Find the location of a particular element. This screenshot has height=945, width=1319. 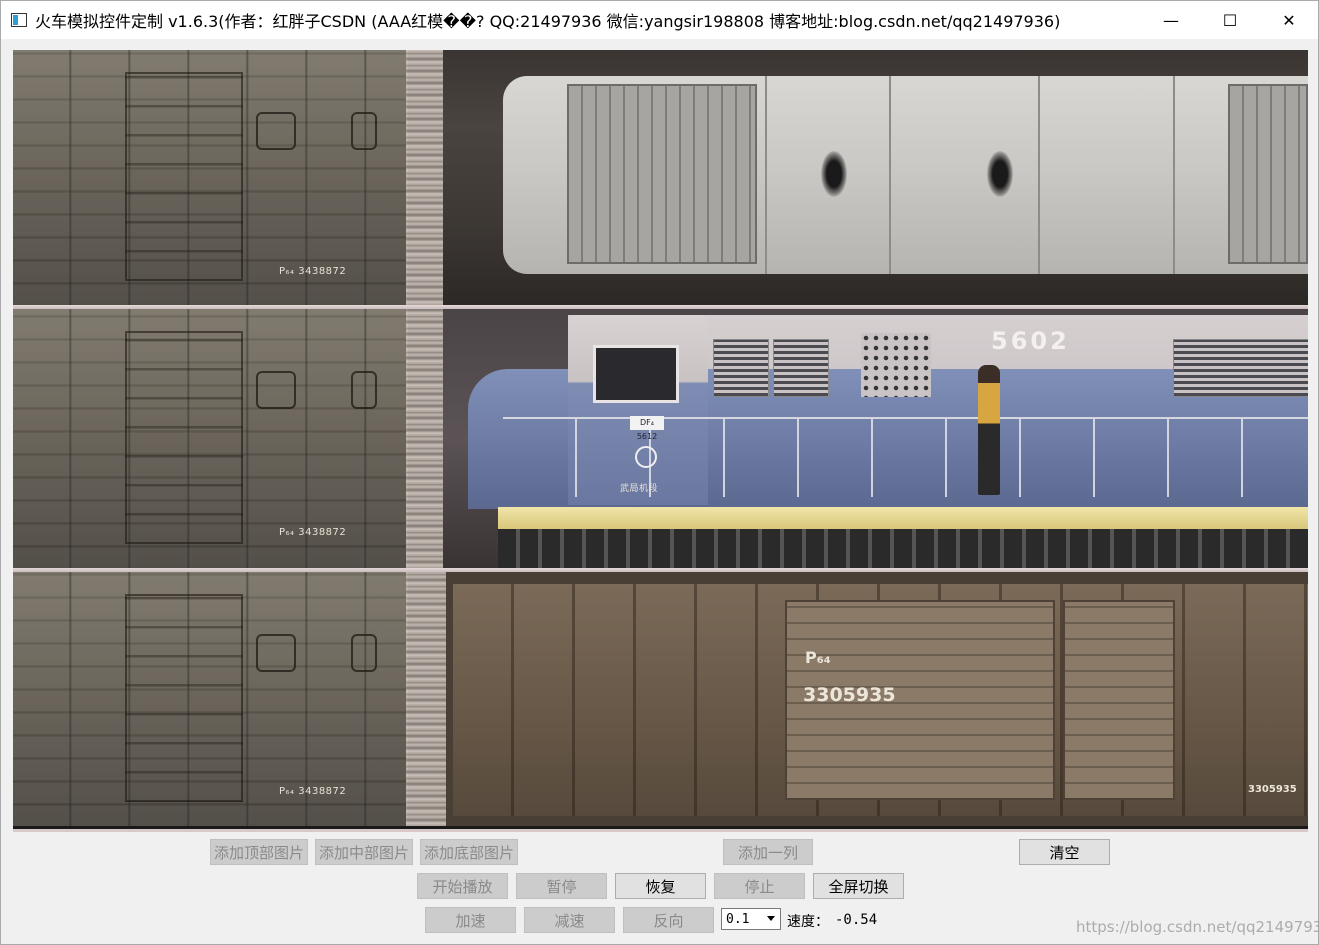

railway-worker is located at coordinates (989, 430).